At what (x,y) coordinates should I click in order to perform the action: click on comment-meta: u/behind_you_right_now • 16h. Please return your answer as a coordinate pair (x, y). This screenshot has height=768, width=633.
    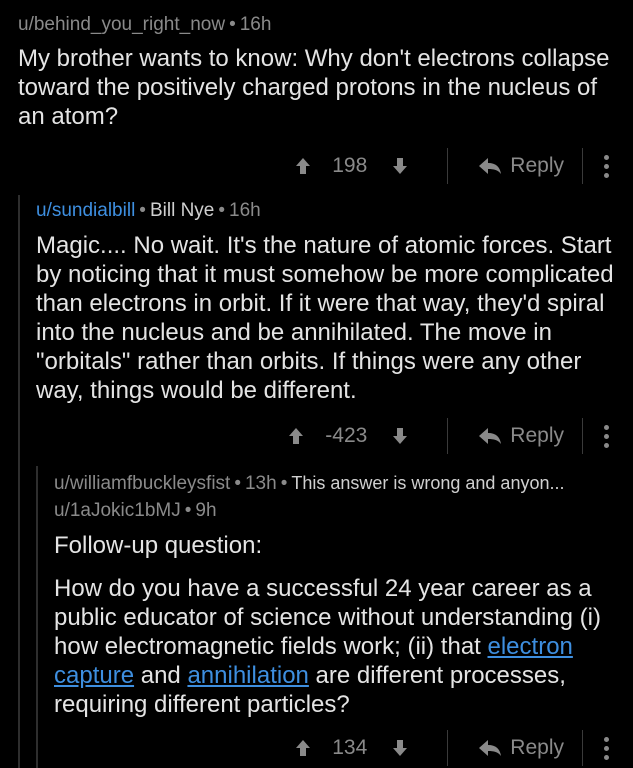
    Looking at the image, I should click on (318, 25).